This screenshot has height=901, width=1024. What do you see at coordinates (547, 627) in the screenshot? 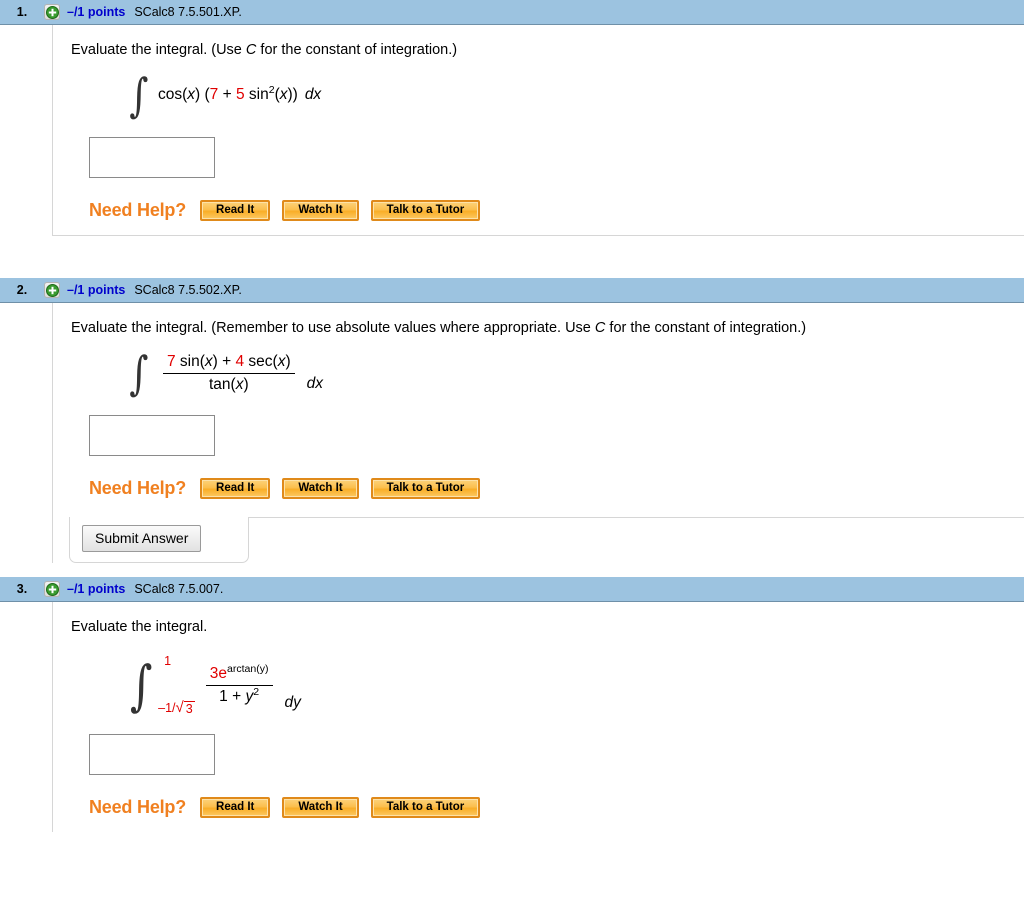
I see `question-prompt-3: Evaluate the integral.` at bounding box center [547, 627].